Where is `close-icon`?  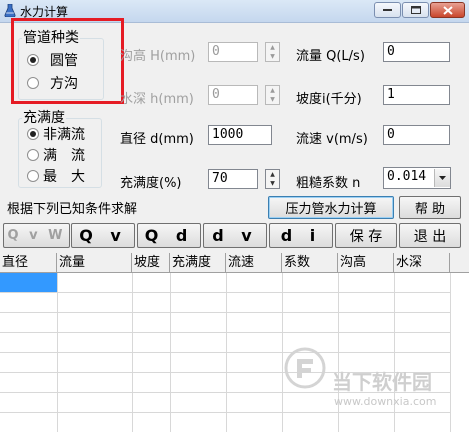
close-icon is located at coordinates (447, 10).